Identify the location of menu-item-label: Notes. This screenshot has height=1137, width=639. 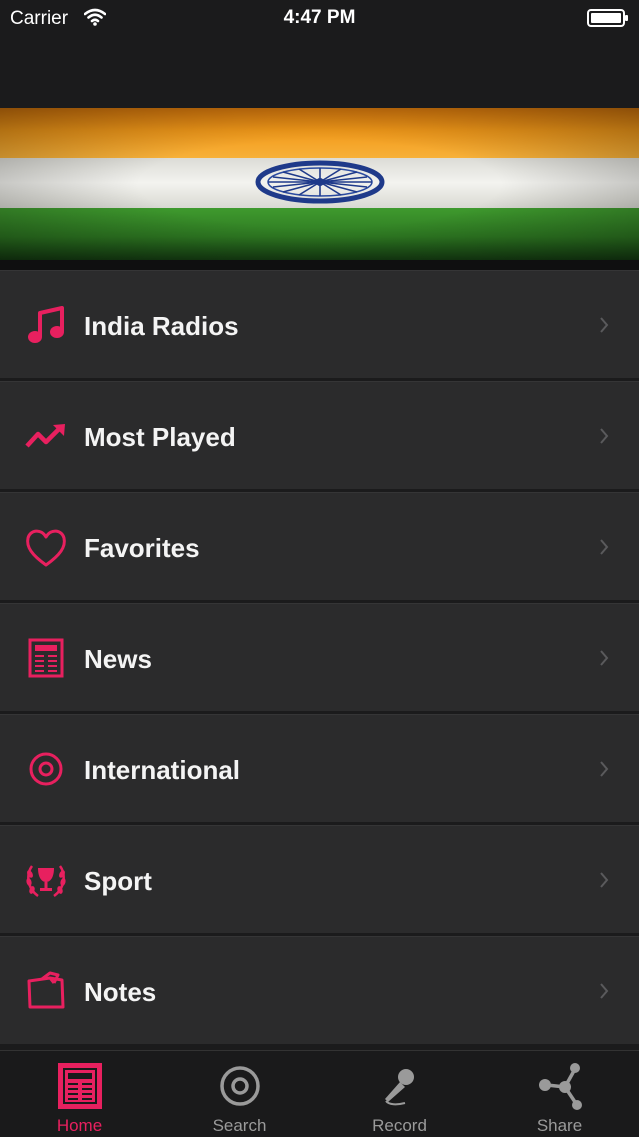
(120, 992).